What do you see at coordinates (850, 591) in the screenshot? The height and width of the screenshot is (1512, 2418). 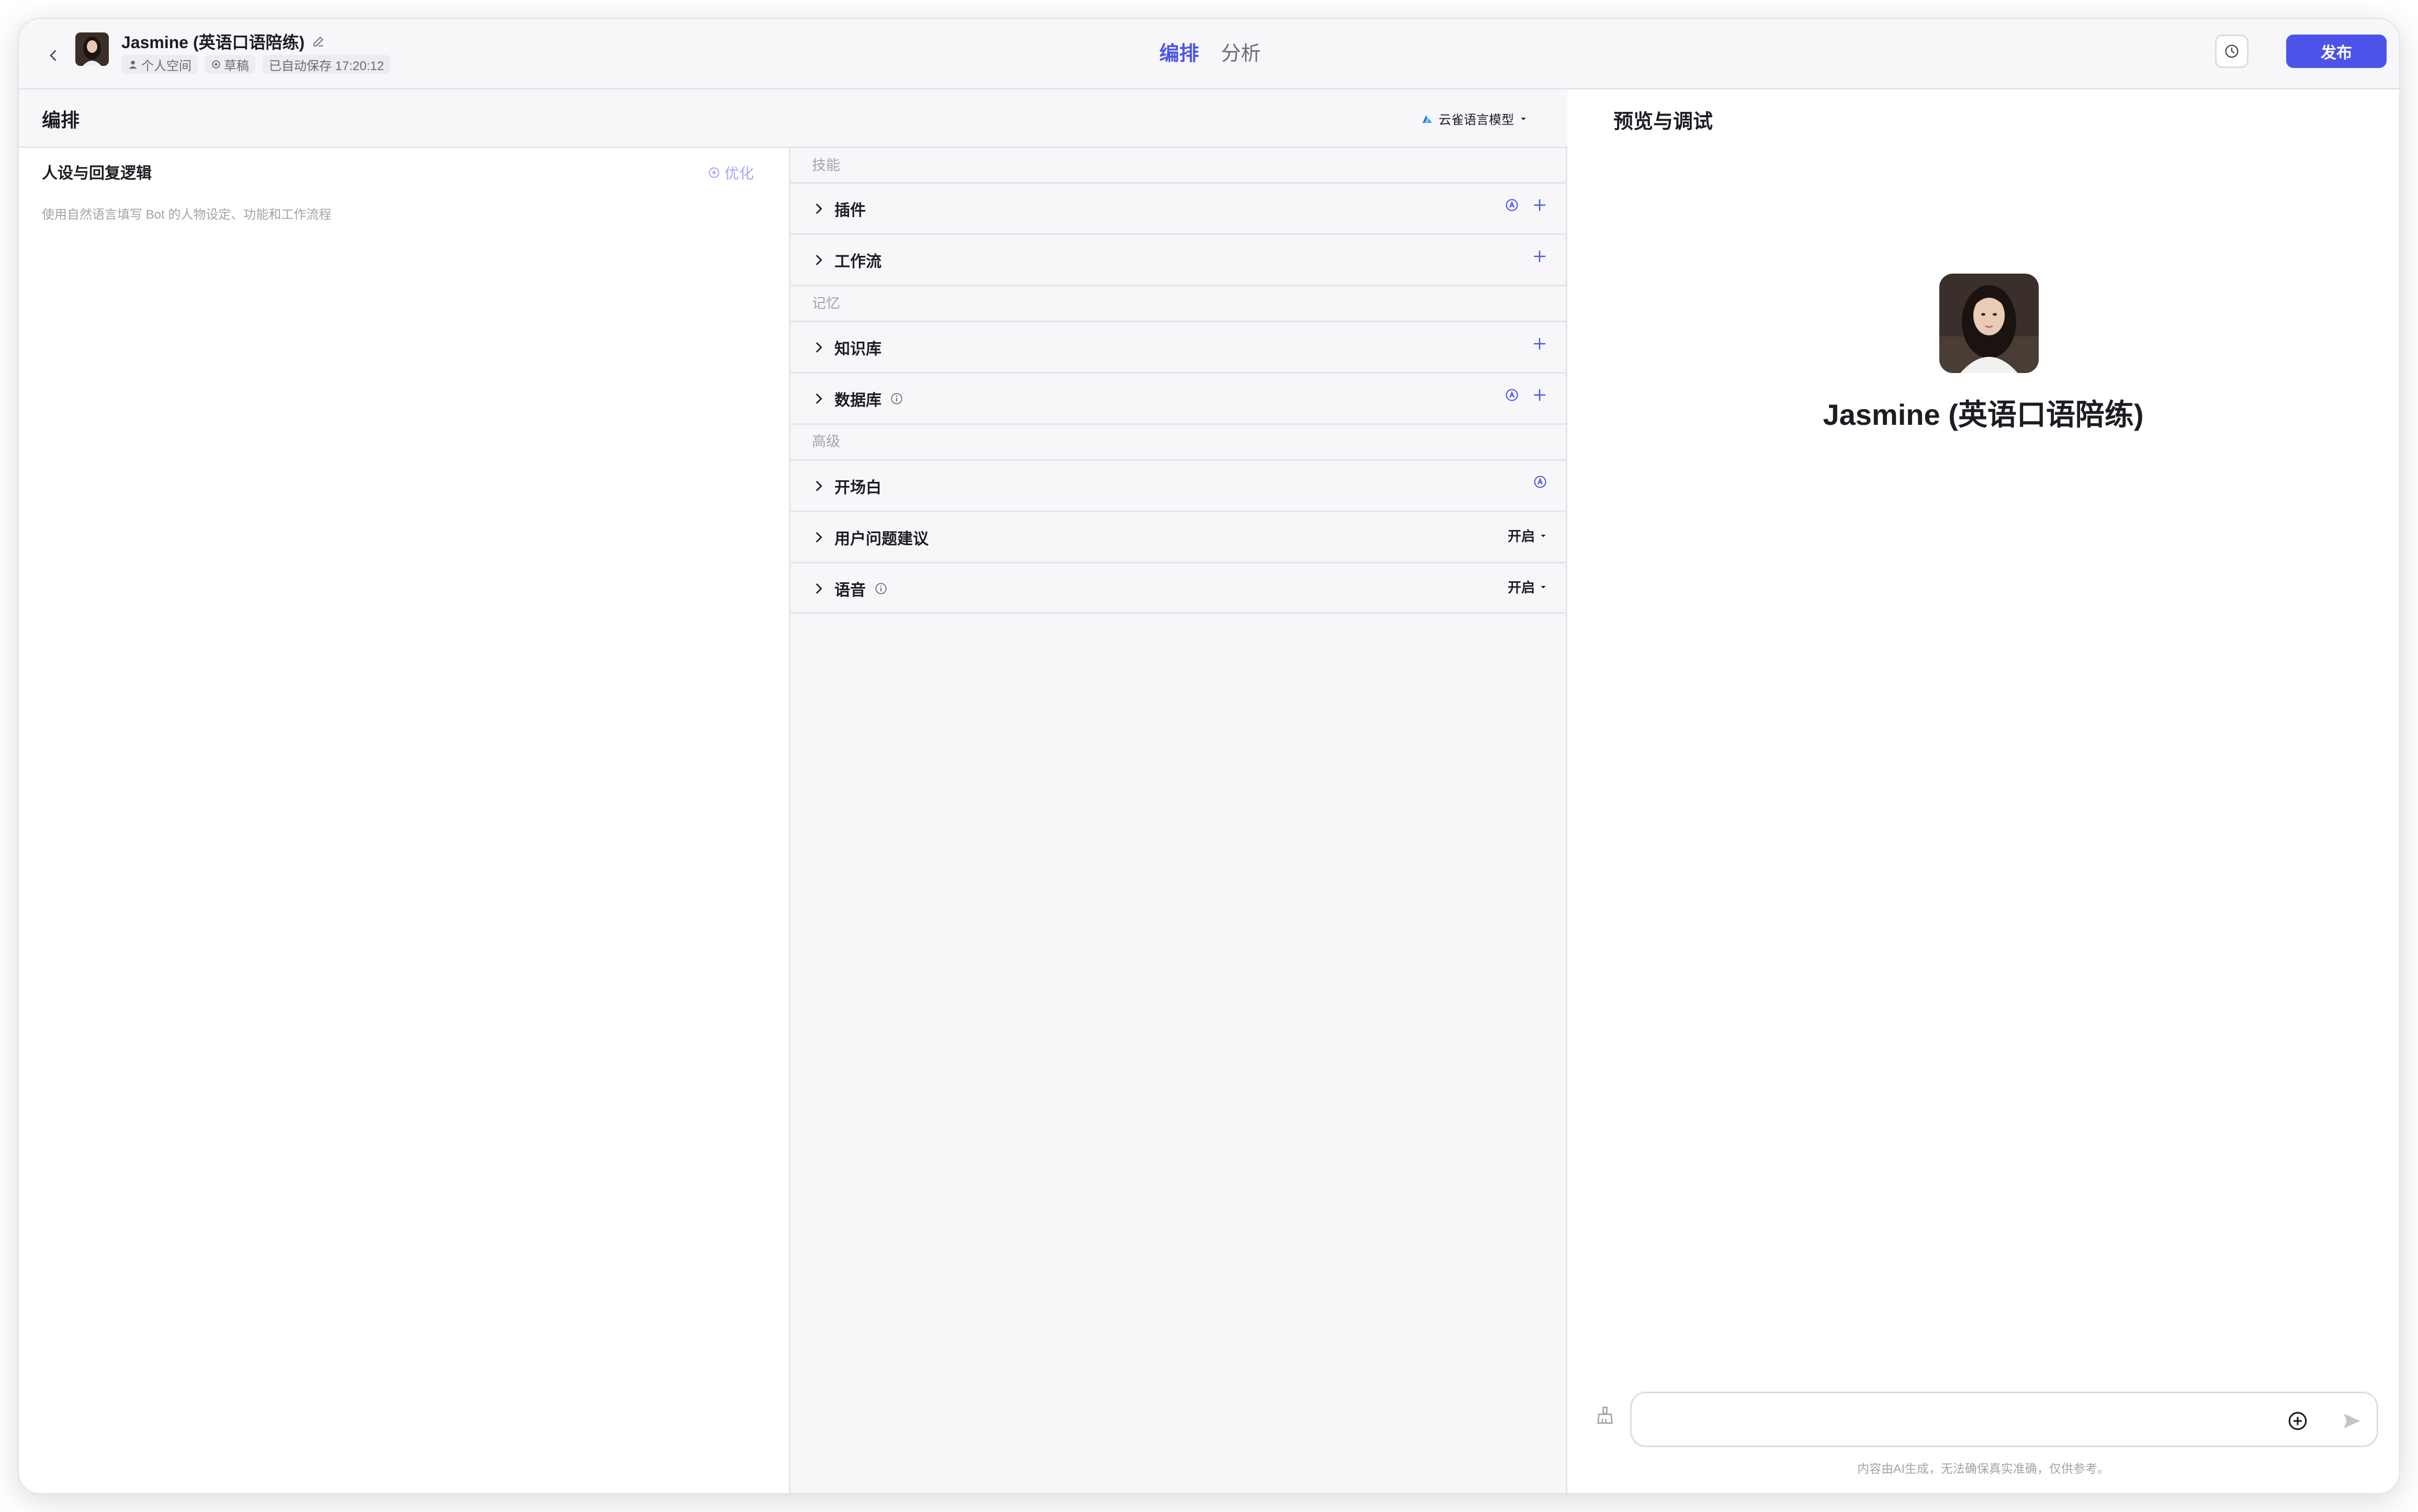 I see `voice-label: 语音` at bounding box center [850, 591].